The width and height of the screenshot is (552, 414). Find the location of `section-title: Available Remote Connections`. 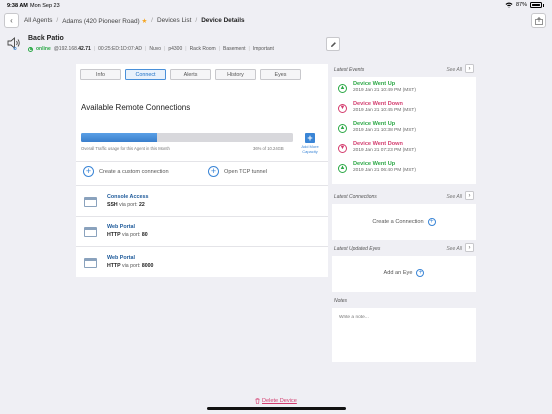

section-title: Available Remote Connections is located at coordinates (136, 107).